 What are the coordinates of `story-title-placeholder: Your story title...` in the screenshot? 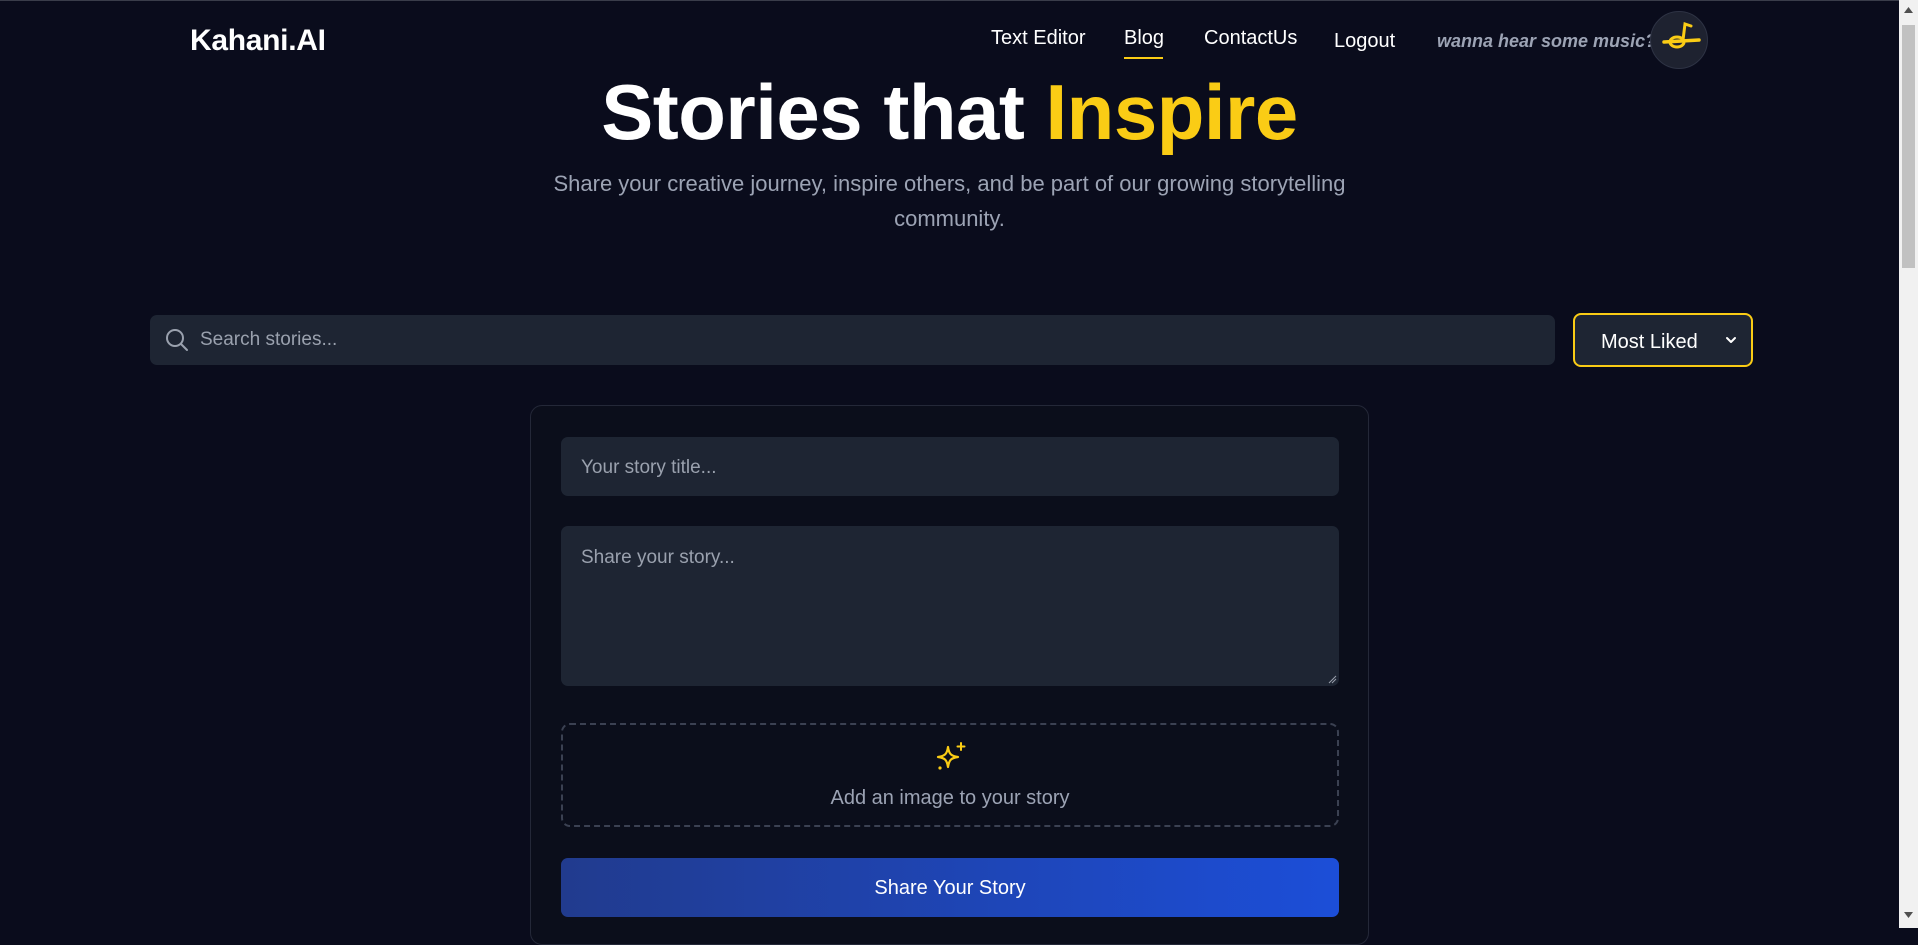 It's located at (649, 467).